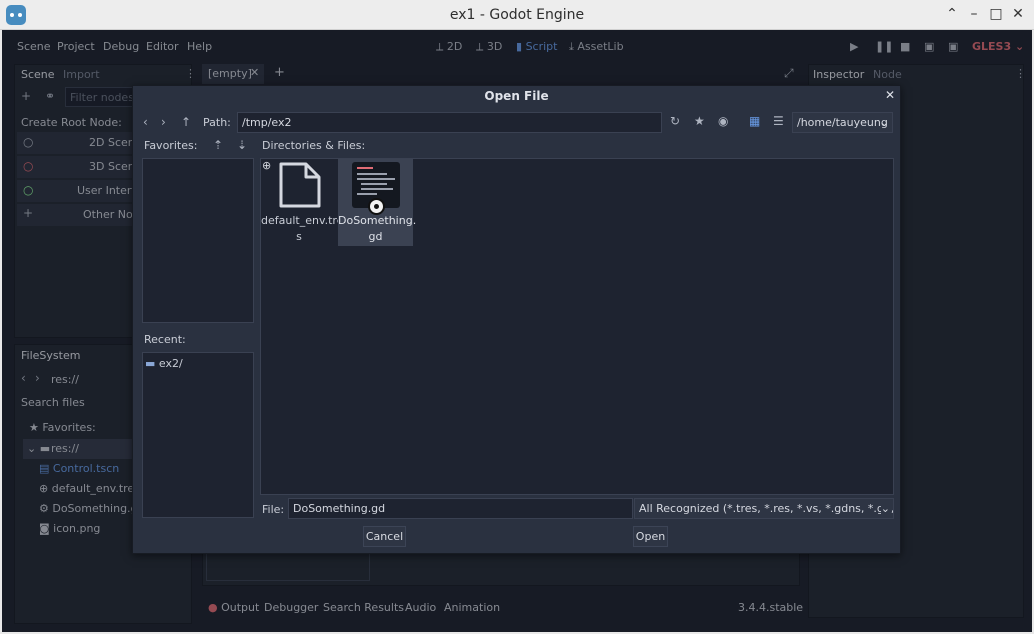 The width and height of the screenshot is (1034, 634). Describe the element at coordinates (449, 122) in the screenshot. I see `path-input: /tmp/ex2` at that location.